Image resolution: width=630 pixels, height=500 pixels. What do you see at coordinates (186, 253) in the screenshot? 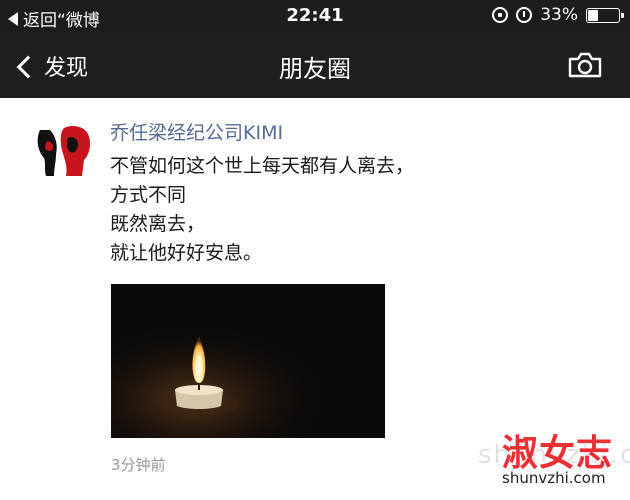
I see `post-line: 就让他好好安息。` at bounding box center [186, 253].